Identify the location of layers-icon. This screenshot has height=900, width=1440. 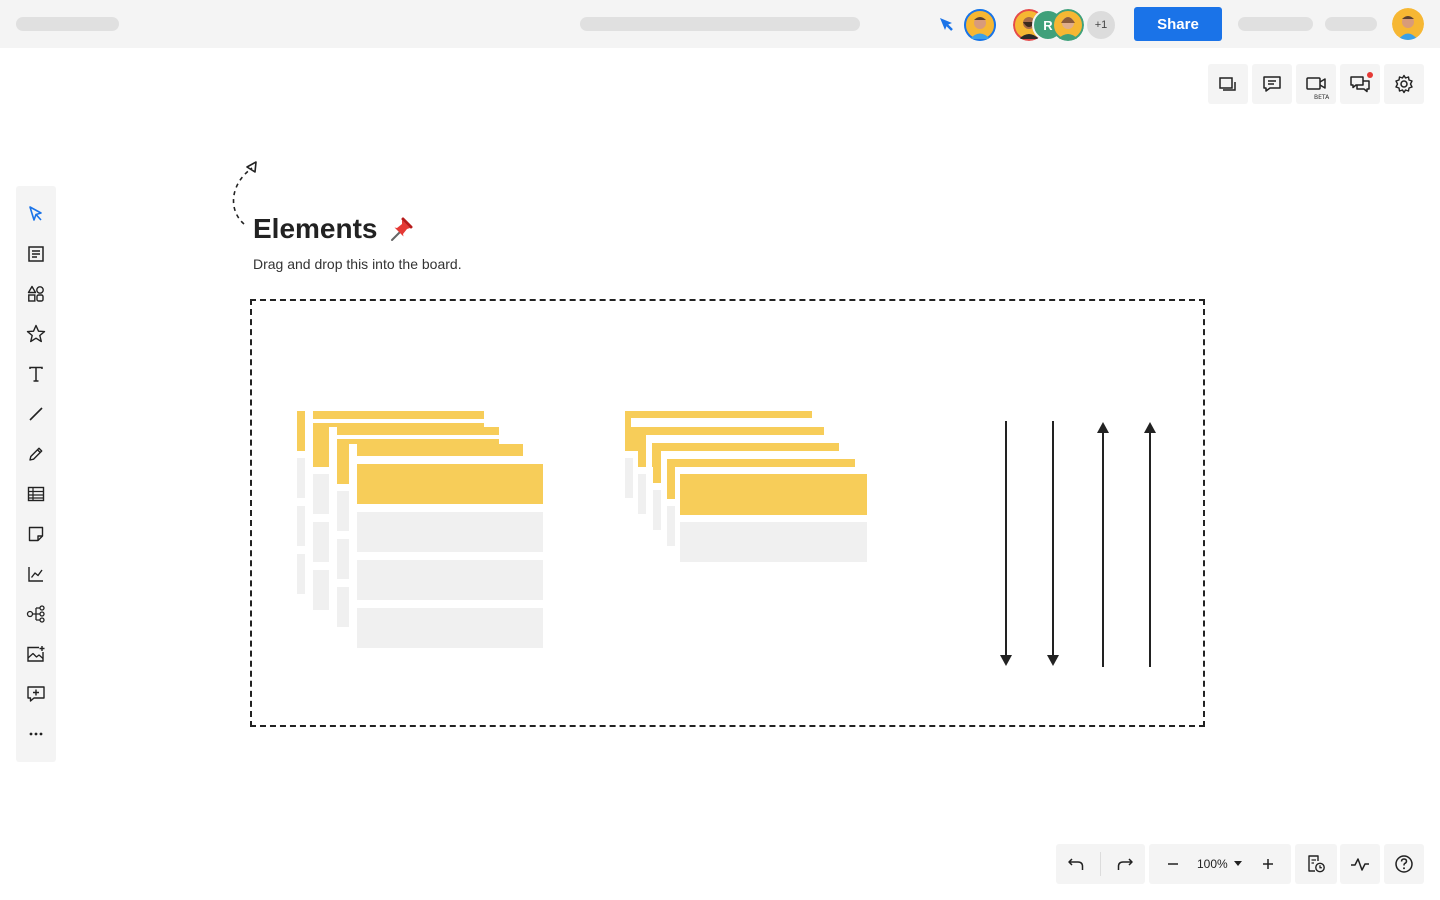
(1227, 84).